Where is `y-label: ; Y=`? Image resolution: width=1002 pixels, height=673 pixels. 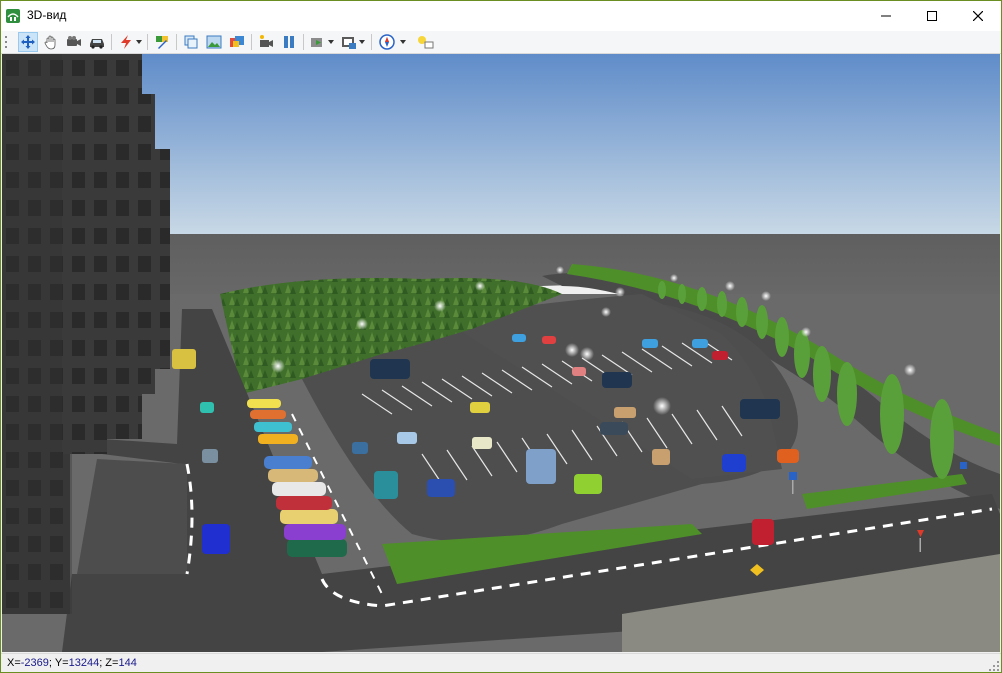 y-label: ; Y= is located at coordinates (58, 663).